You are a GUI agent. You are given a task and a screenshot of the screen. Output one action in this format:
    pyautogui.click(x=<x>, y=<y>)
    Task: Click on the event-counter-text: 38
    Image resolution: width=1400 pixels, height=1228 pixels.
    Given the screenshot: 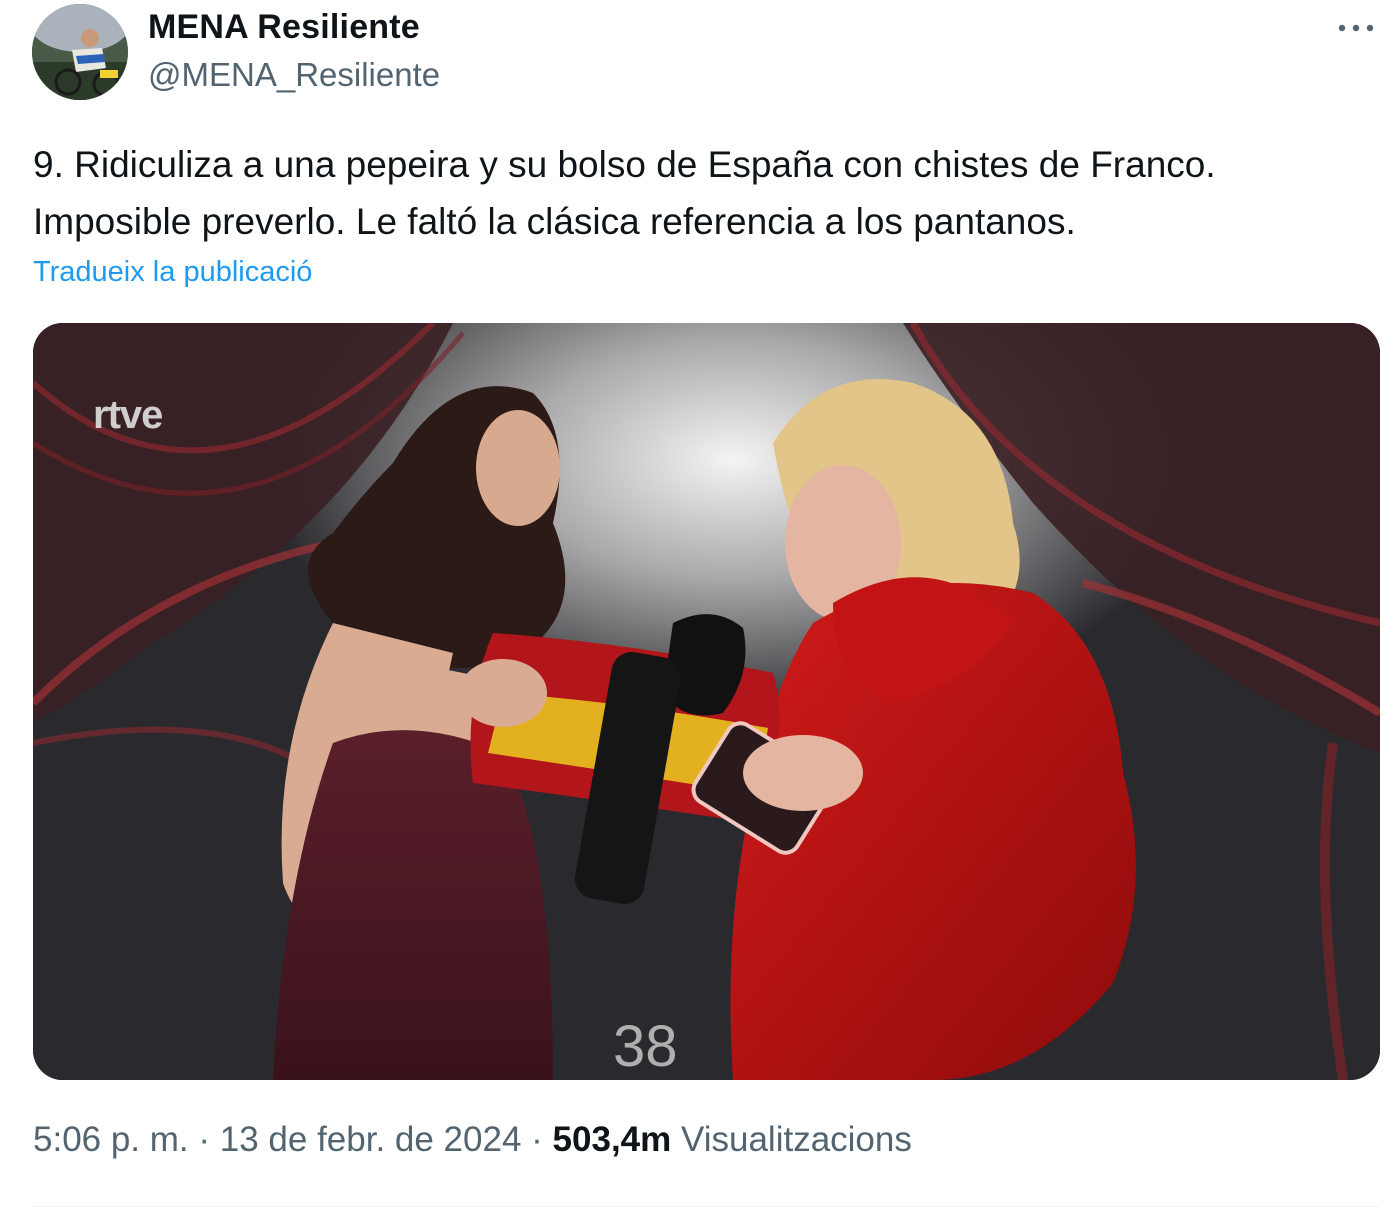 What is the action you would take?
    pyautogui.click(x=645, y=1046)
    